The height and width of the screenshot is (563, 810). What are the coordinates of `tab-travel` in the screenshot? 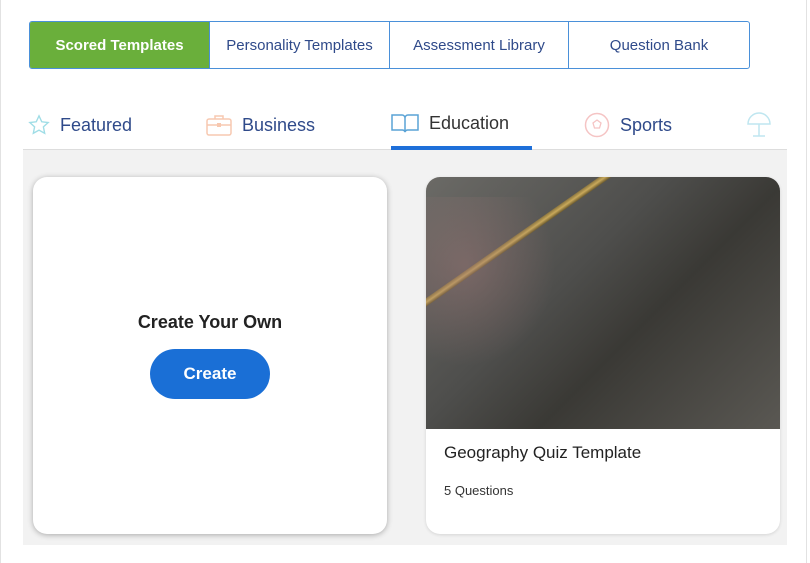 It's located at (759, 125).